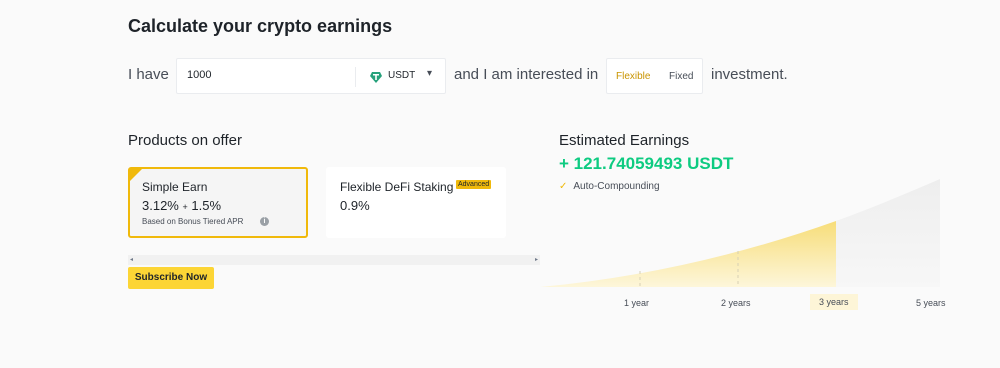 Image resolution: width=1000 pixels, height=368 pixels. Describe the element at coordinates (264, 221) in the screenshot. I see `info-icon: i` at that location.